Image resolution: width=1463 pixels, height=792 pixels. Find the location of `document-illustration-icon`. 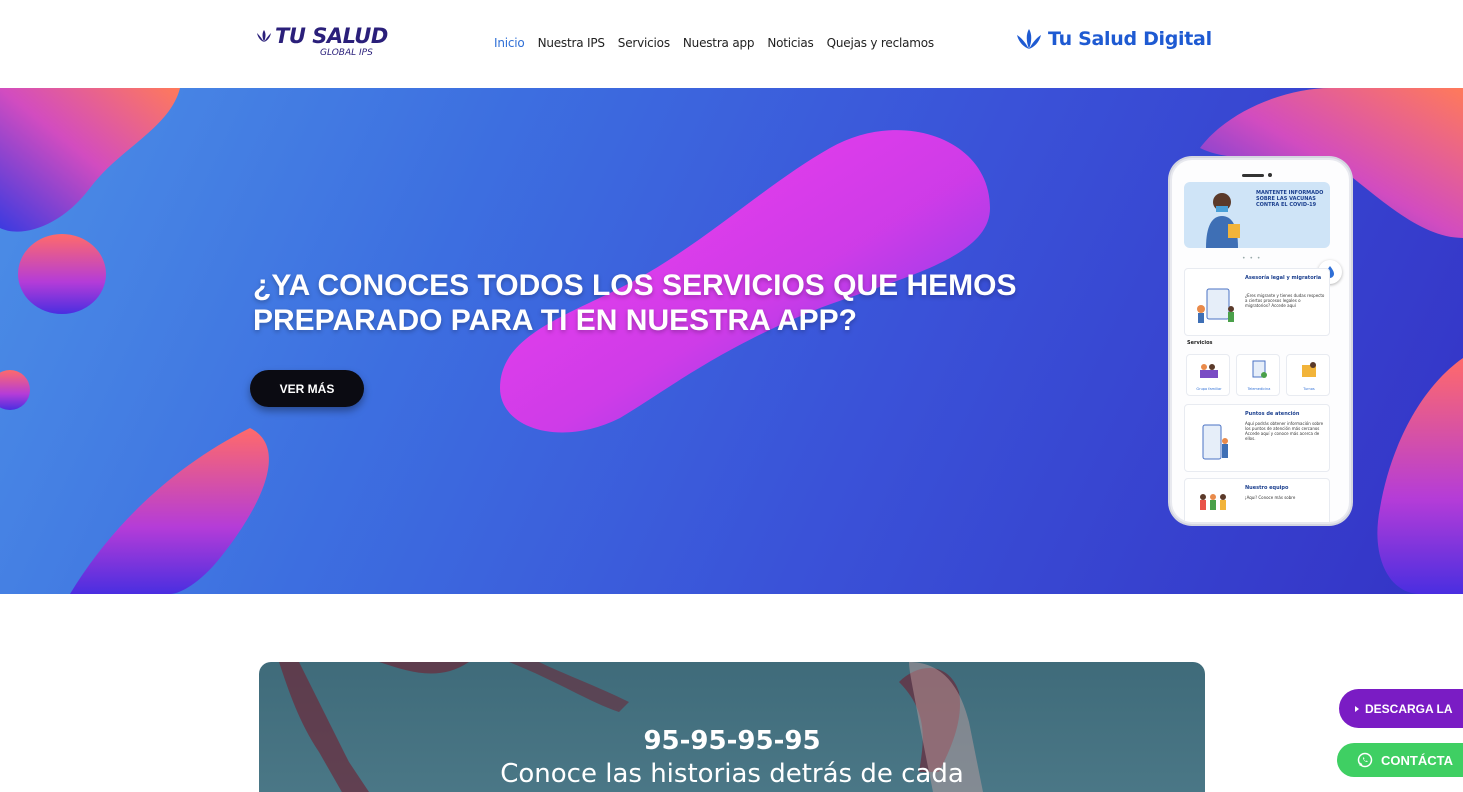

document-illustration-icon is located at coordinates (1215, 305).